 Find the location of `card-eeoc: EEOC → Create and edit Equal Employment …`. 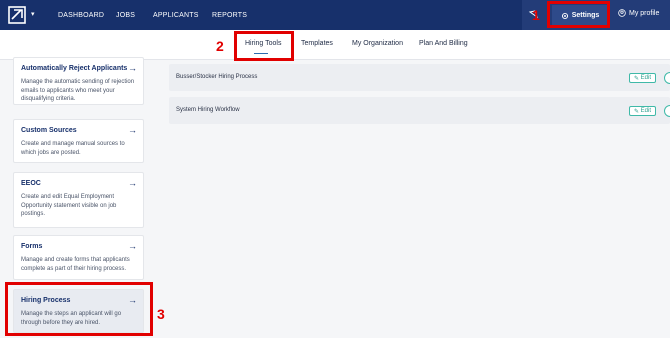

card-eeoc: EEOC → Create and edit Equal Employment … is located at coordinates (78, 200).